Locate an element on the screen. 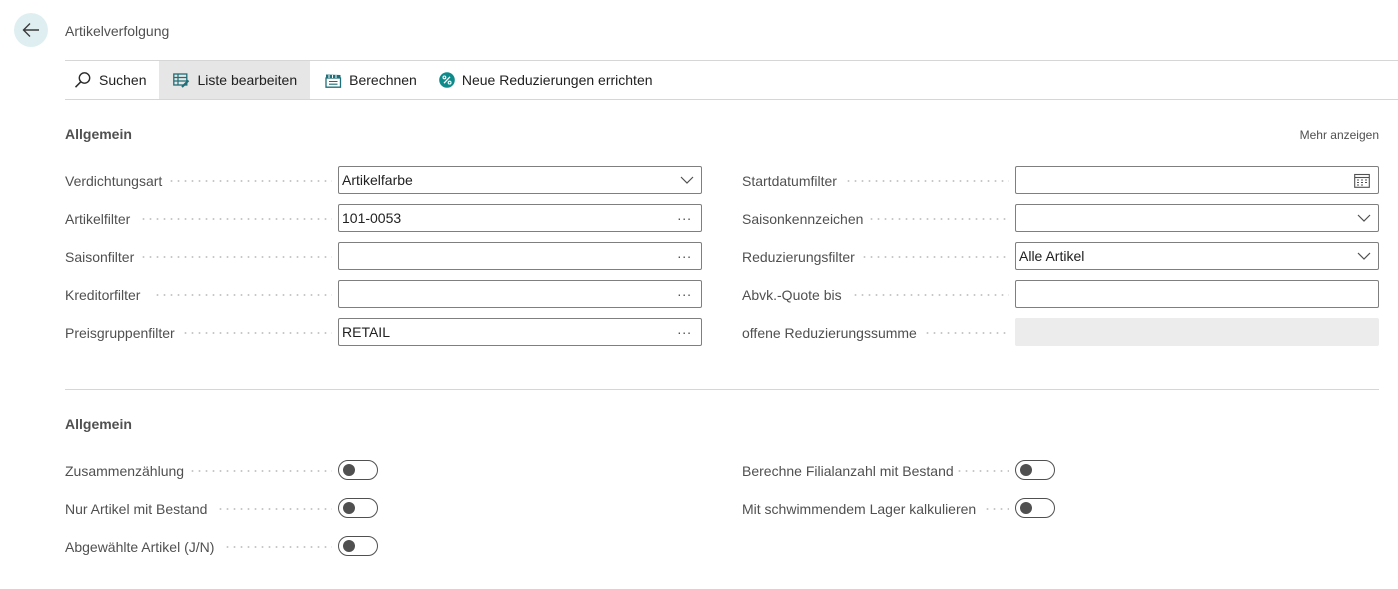 Image resolution: width=1398 pixels, height=589 pixels. calendar-icon is located at coordinates (1362, 180).